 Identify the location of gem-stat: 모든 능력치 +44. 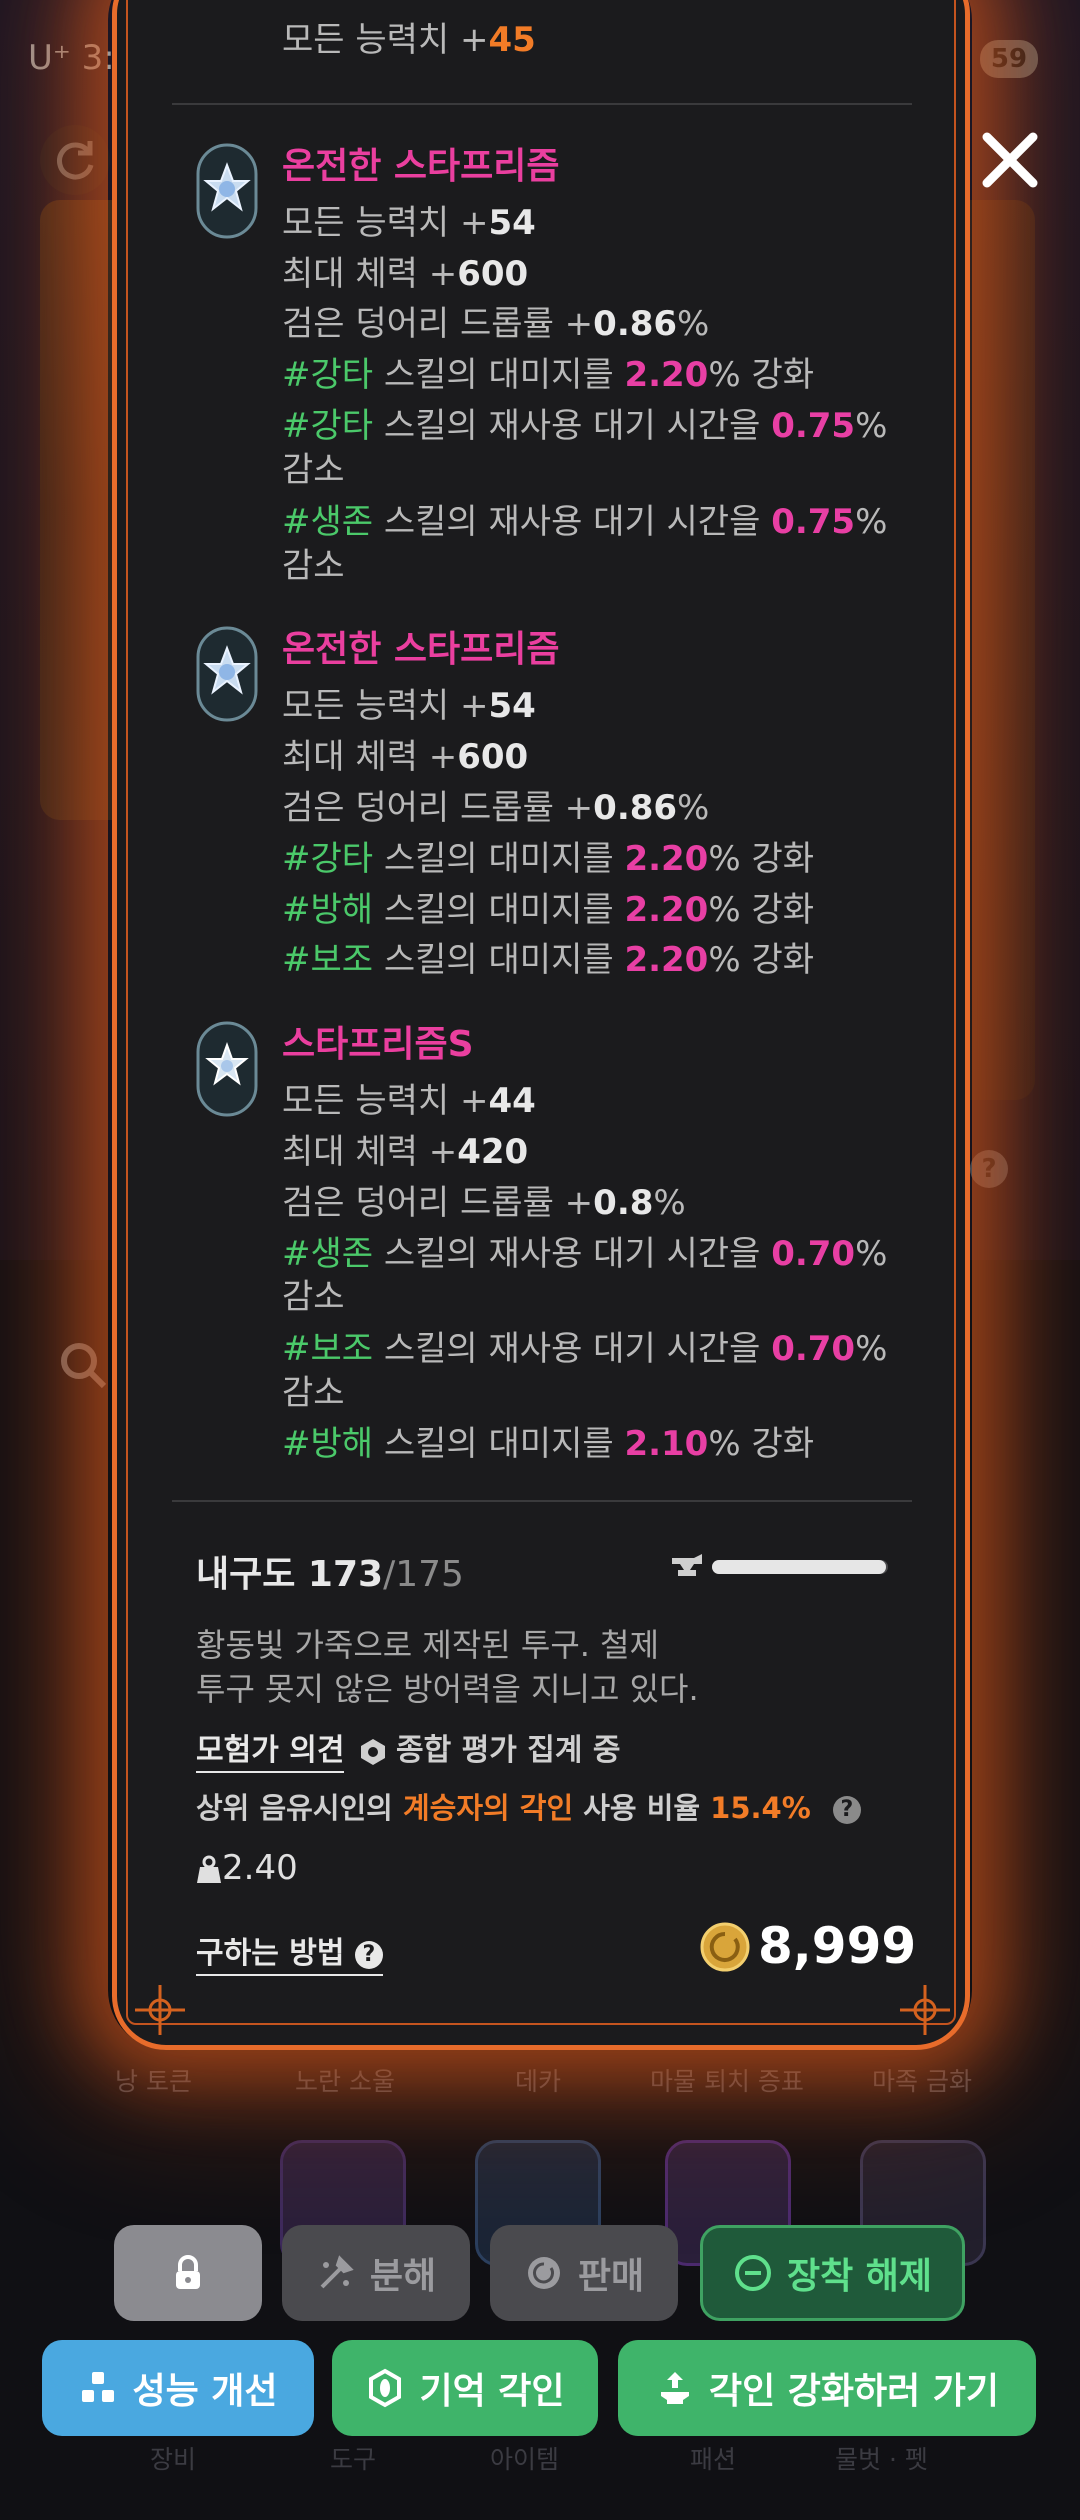
(409, 1101).